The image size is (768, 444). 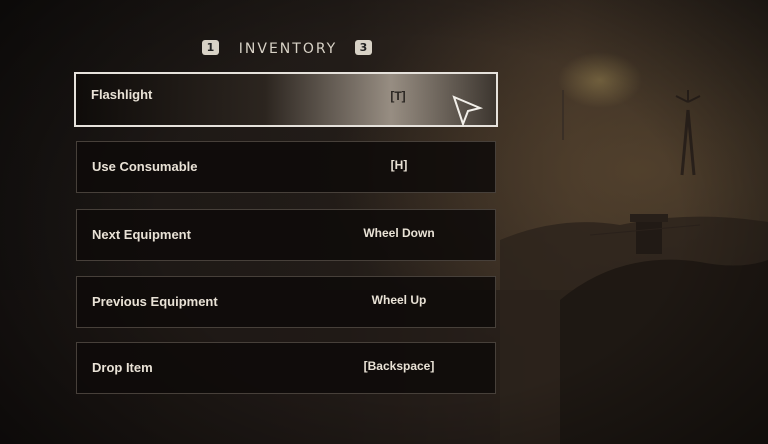 I want to click on binding-row-flashlight: Flashlight [T], so click(x=286, y=99).